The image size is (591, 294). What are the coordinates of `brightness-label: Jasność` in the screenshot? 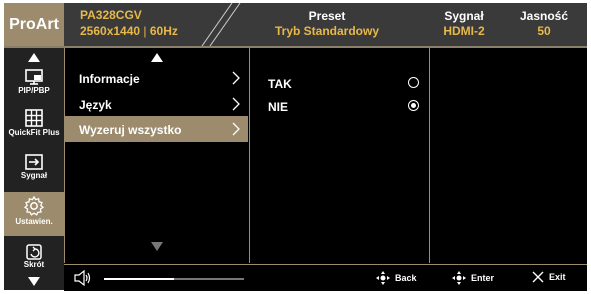 It's located at (544, 16).